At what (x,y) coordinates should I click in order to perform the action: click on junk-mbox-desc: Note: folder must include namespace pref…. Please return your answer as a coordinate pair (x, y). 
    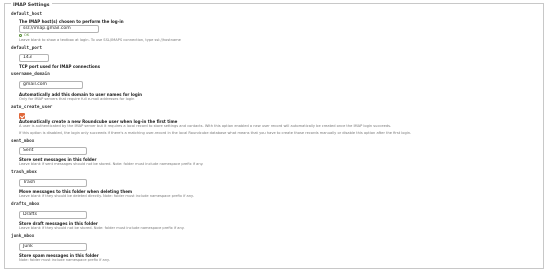
    Looking at the image, I should click on (64, 260).